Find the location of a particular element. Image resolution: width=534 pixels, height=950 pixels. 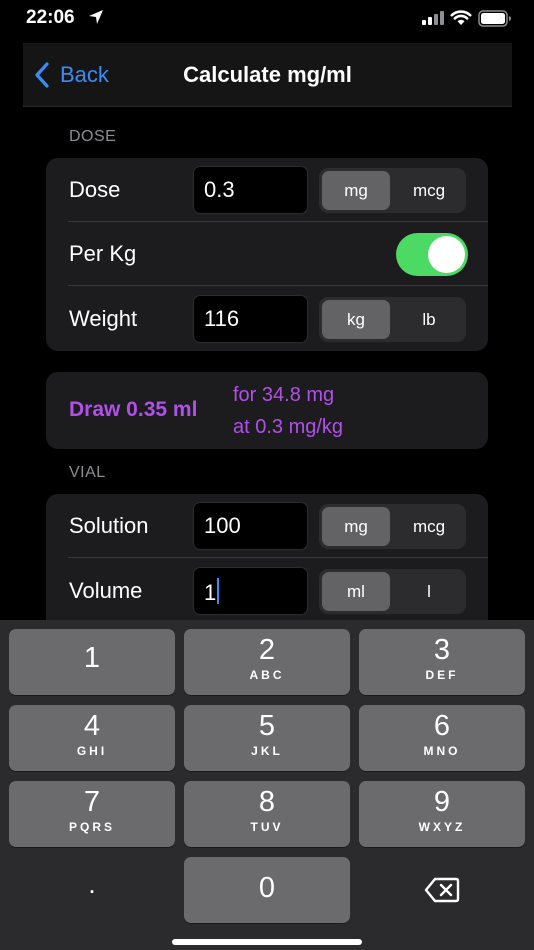

navigation-bar: Back Calculate mg/ml is located at coordinates (267, 75).